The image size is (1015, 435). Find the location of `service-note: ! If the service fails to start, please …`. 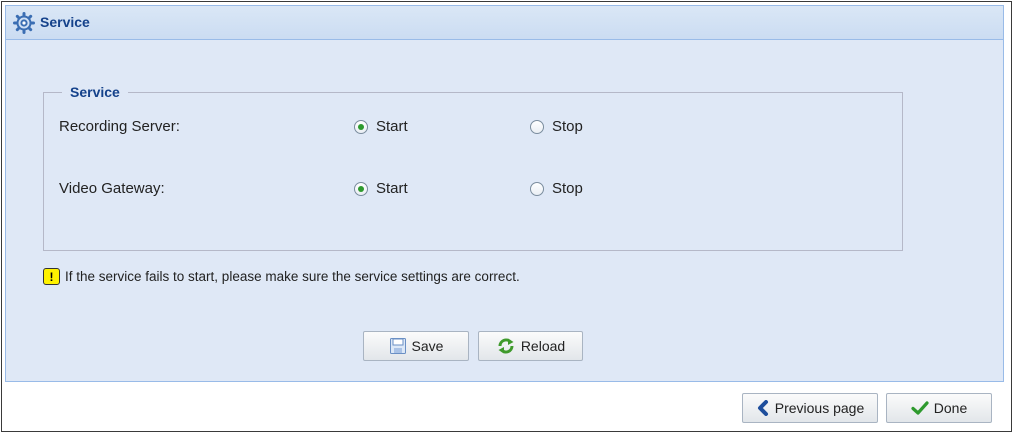

service-note: ! If the service fails to start, please … is located at coordinates (281, 276).